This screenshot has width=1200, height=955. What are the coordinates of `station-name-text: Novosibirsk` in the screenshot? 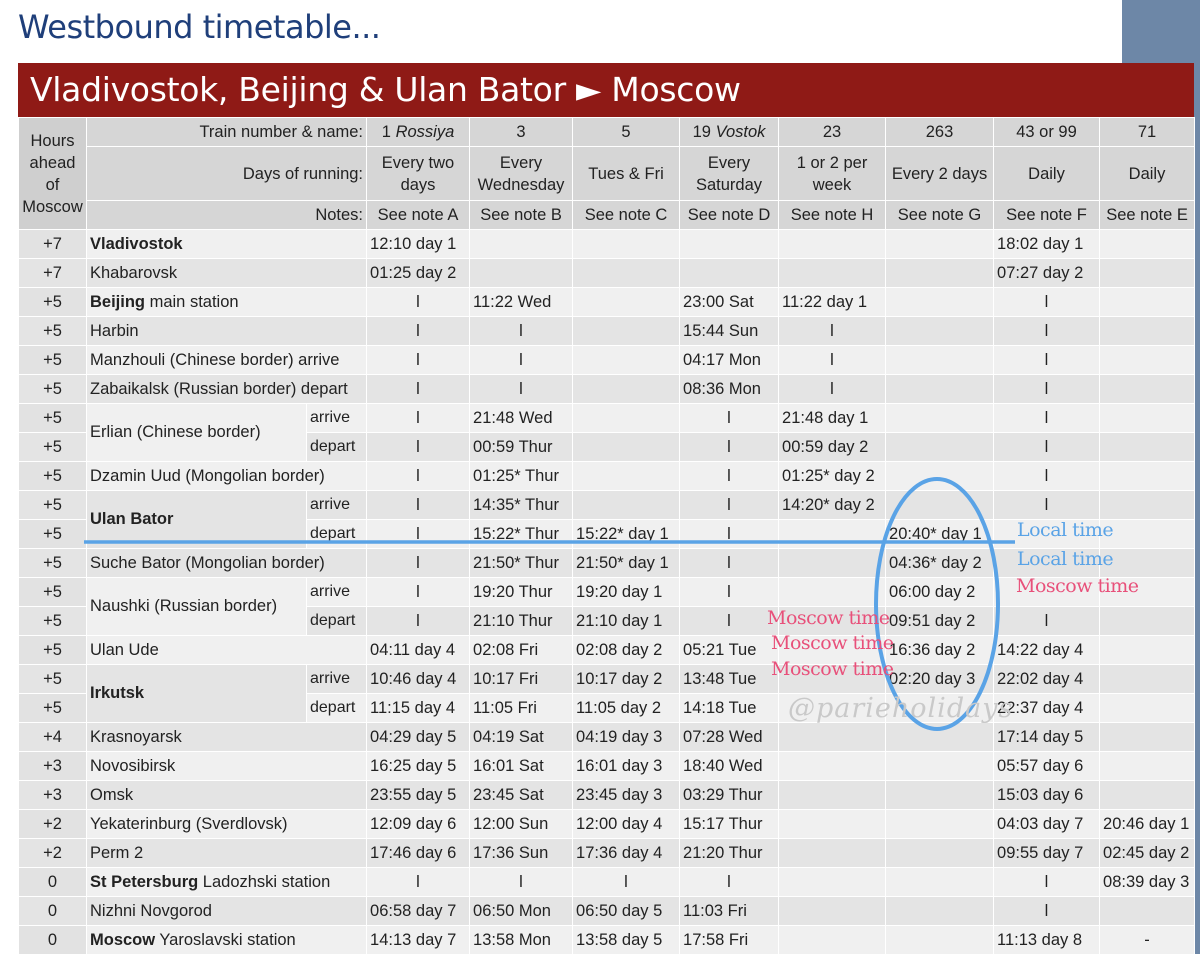 It's located at (133, 765).